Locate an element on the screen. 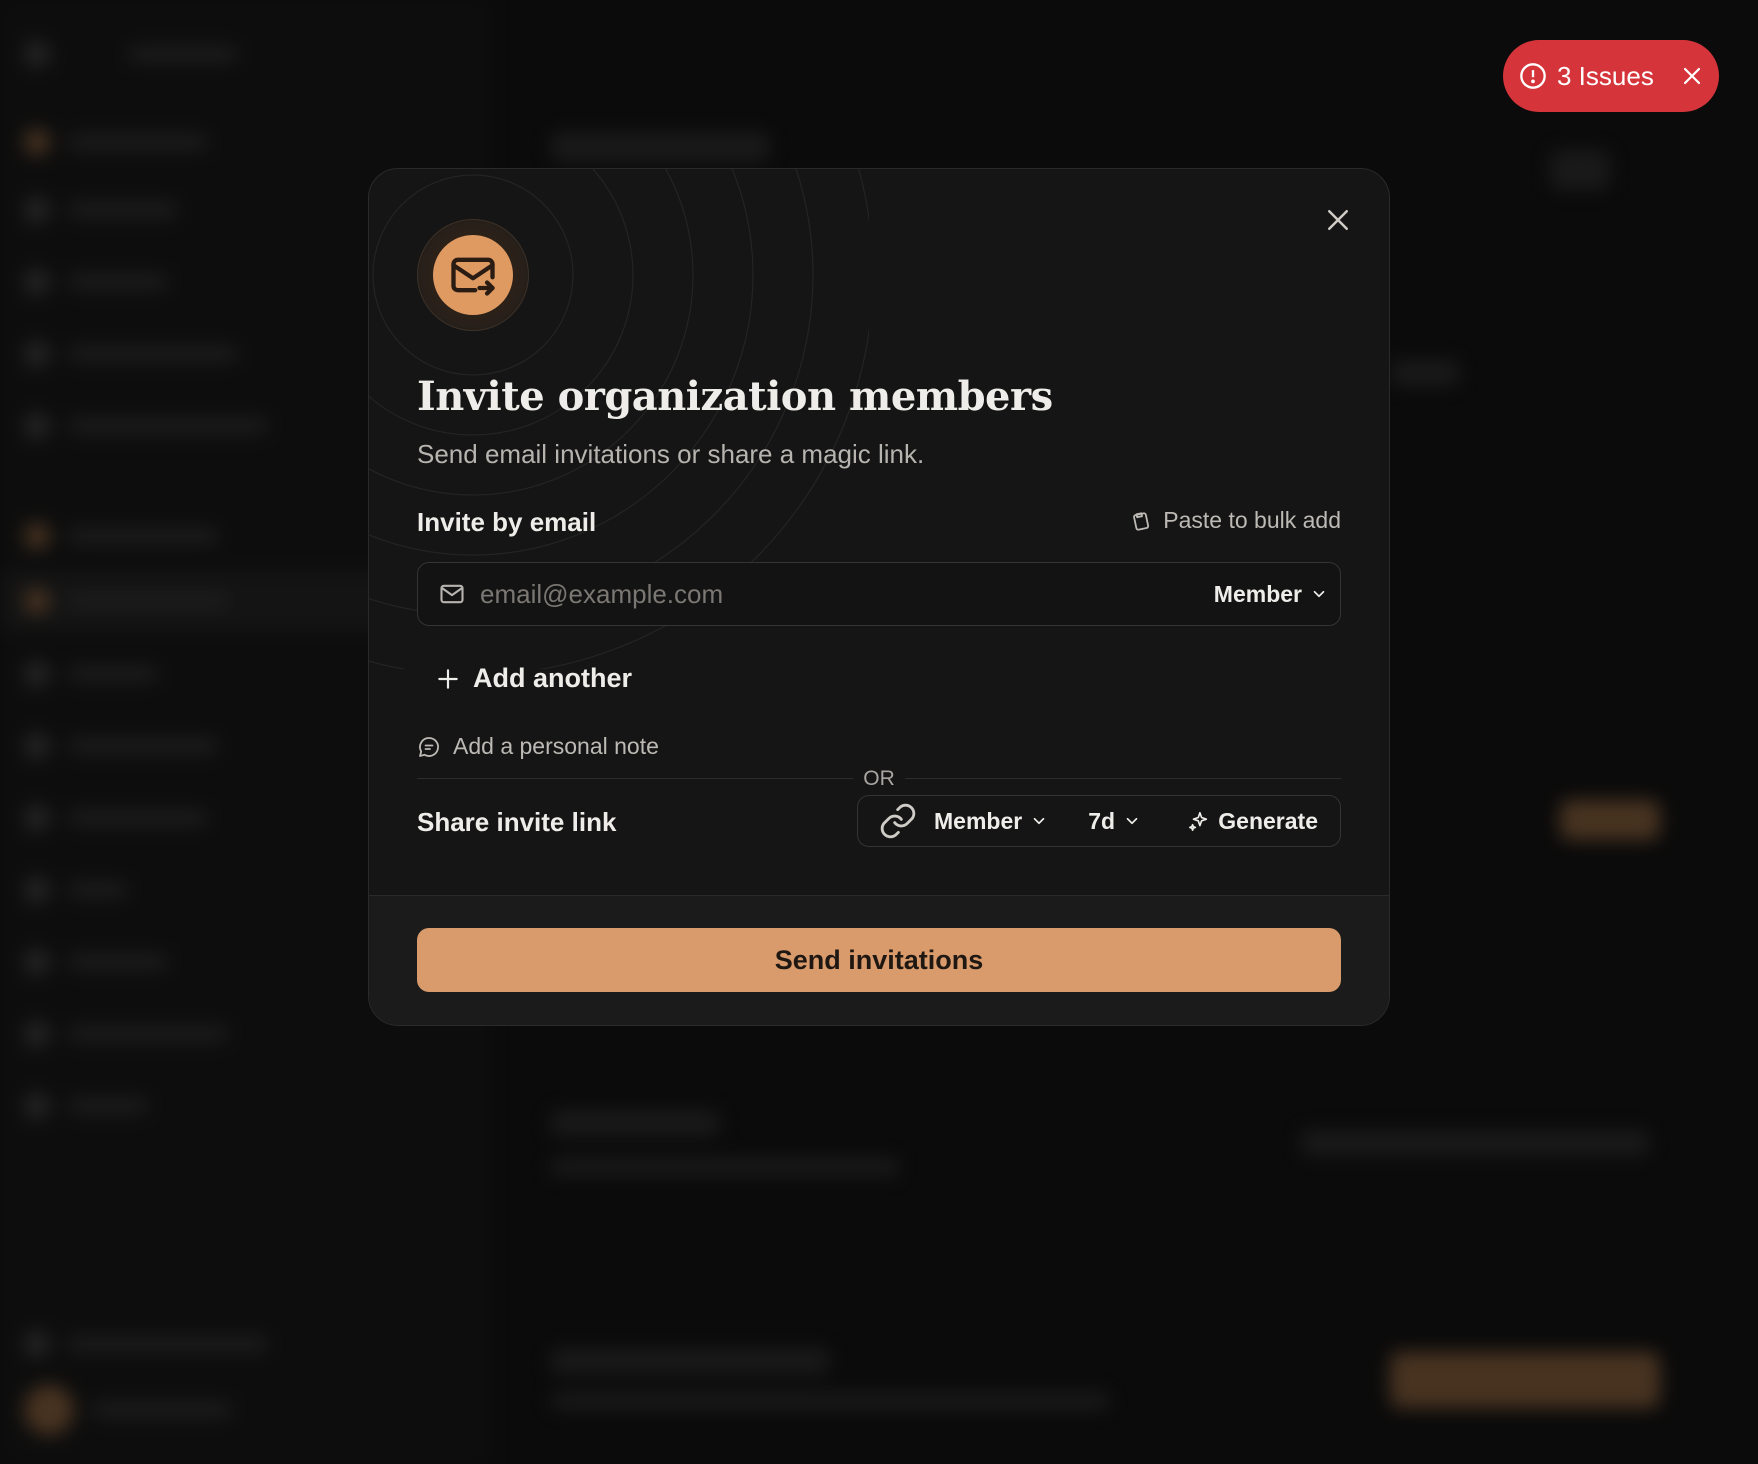  invite-icon-badge is located at coordinates (473, 275).